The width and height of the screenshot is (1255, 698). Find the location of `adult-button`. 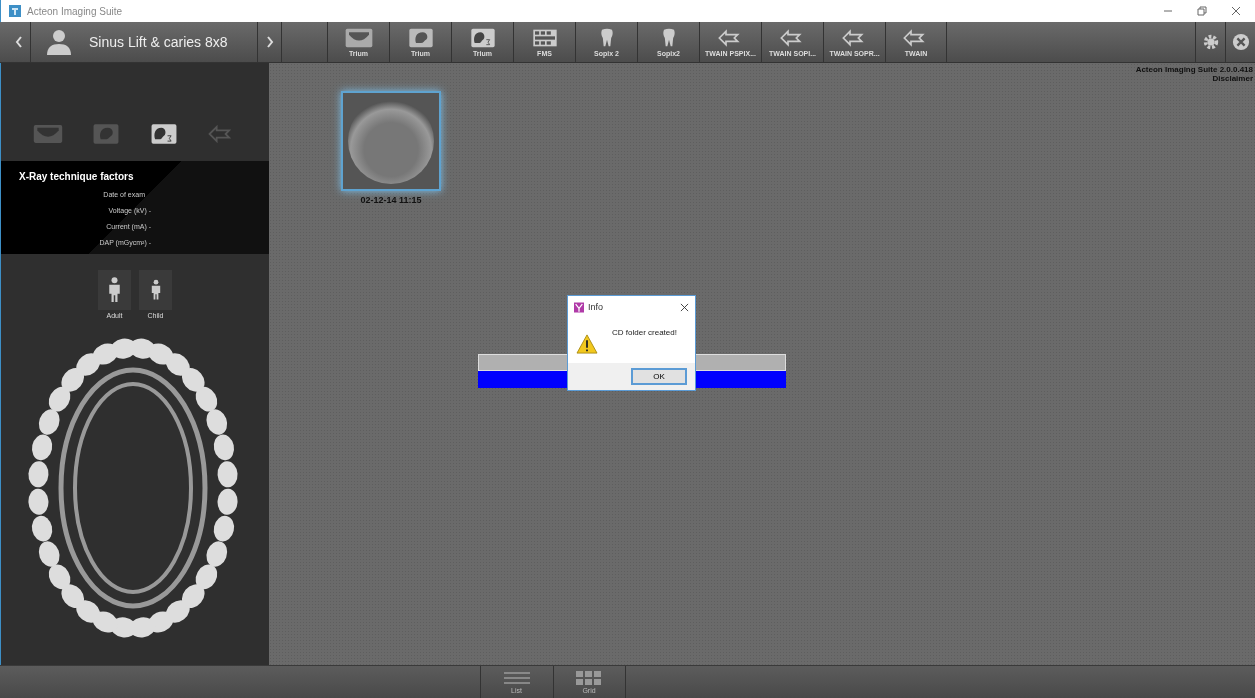

adult-button is located at coordinates (114, 290).